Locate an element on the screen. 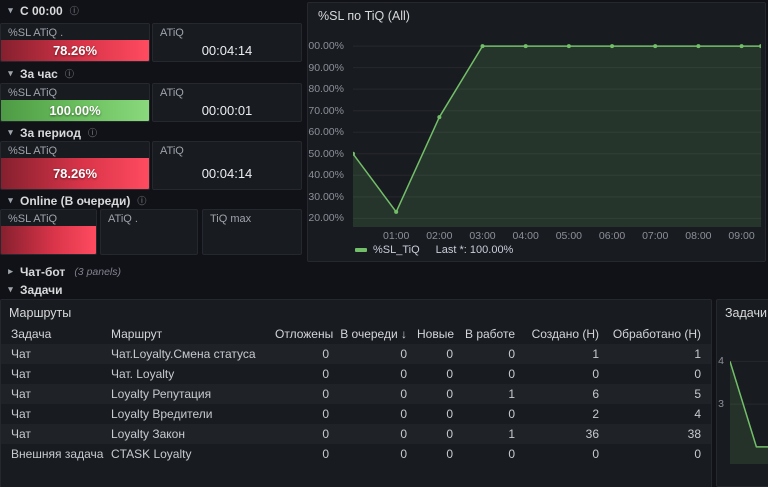 This screenshot has height=487, width=768. row-header-online: ▾ Online (В очереди) ⓘ is located at coordinates (76, 200).